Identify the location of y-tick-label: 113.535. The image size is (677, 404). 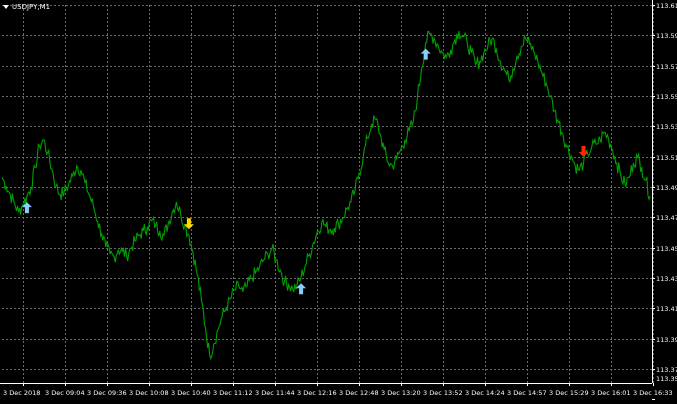
(666, 127).